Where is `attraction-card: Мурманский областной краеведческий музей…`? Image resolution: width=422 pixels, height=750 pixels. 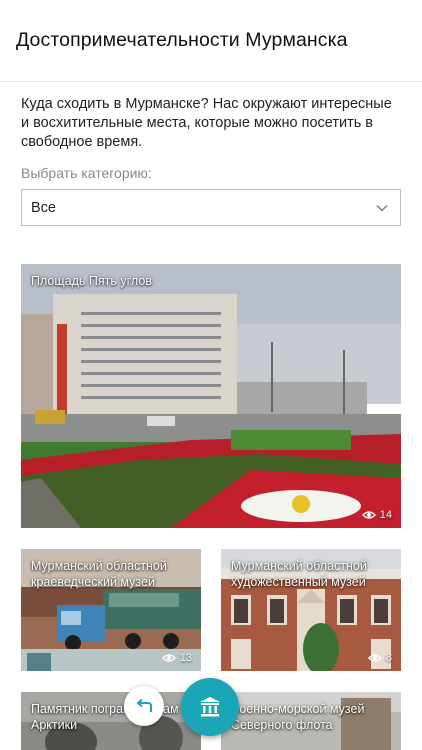 attraction-card: Мурманский областной краеведческий музей… is located at coordinates (111, 610).